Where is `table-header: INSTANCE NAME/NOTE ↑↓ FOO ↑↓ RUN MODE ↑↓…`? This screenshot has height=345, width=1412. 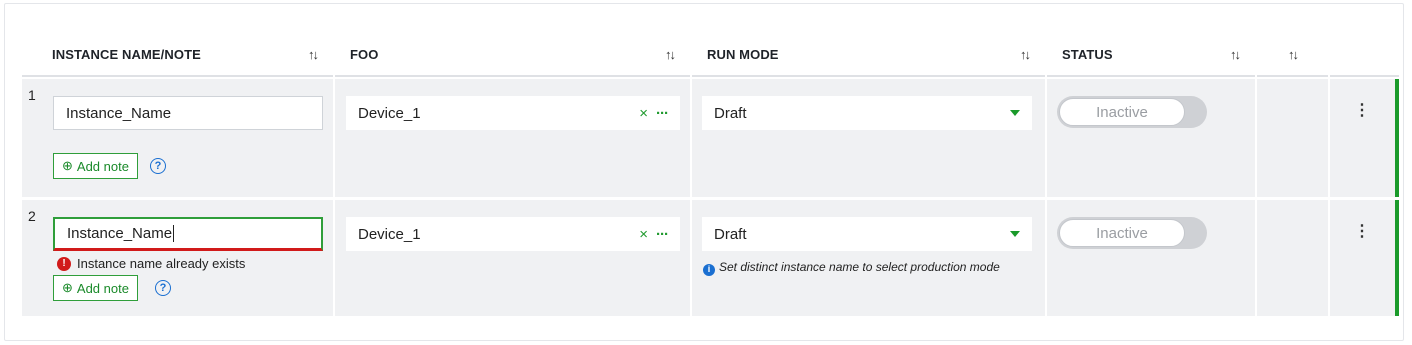
table-header: INSTANCE NAME/NOTE ↑↓ FOO ↑↓ RUN MODE ↑↓… is located at coordinates (710, 54).